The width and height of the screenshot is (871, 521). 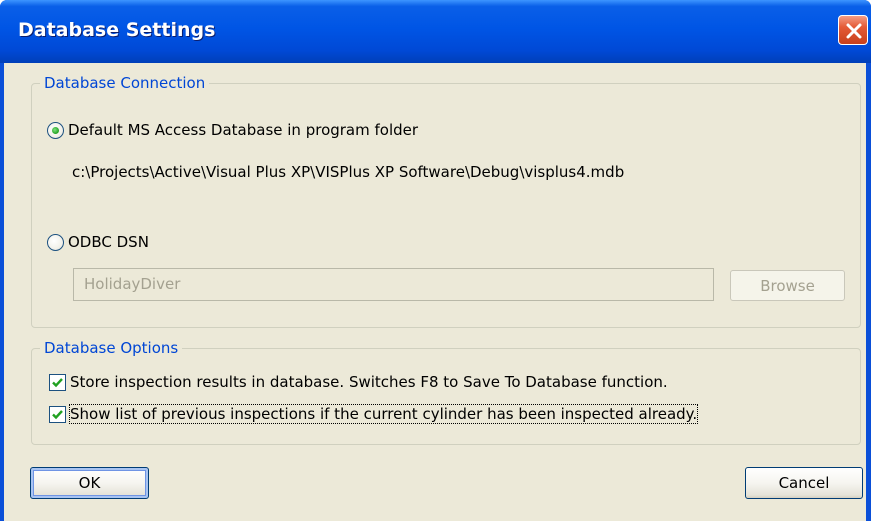 I want to click on window-title: Database Settings, so click(x=117, y=30).